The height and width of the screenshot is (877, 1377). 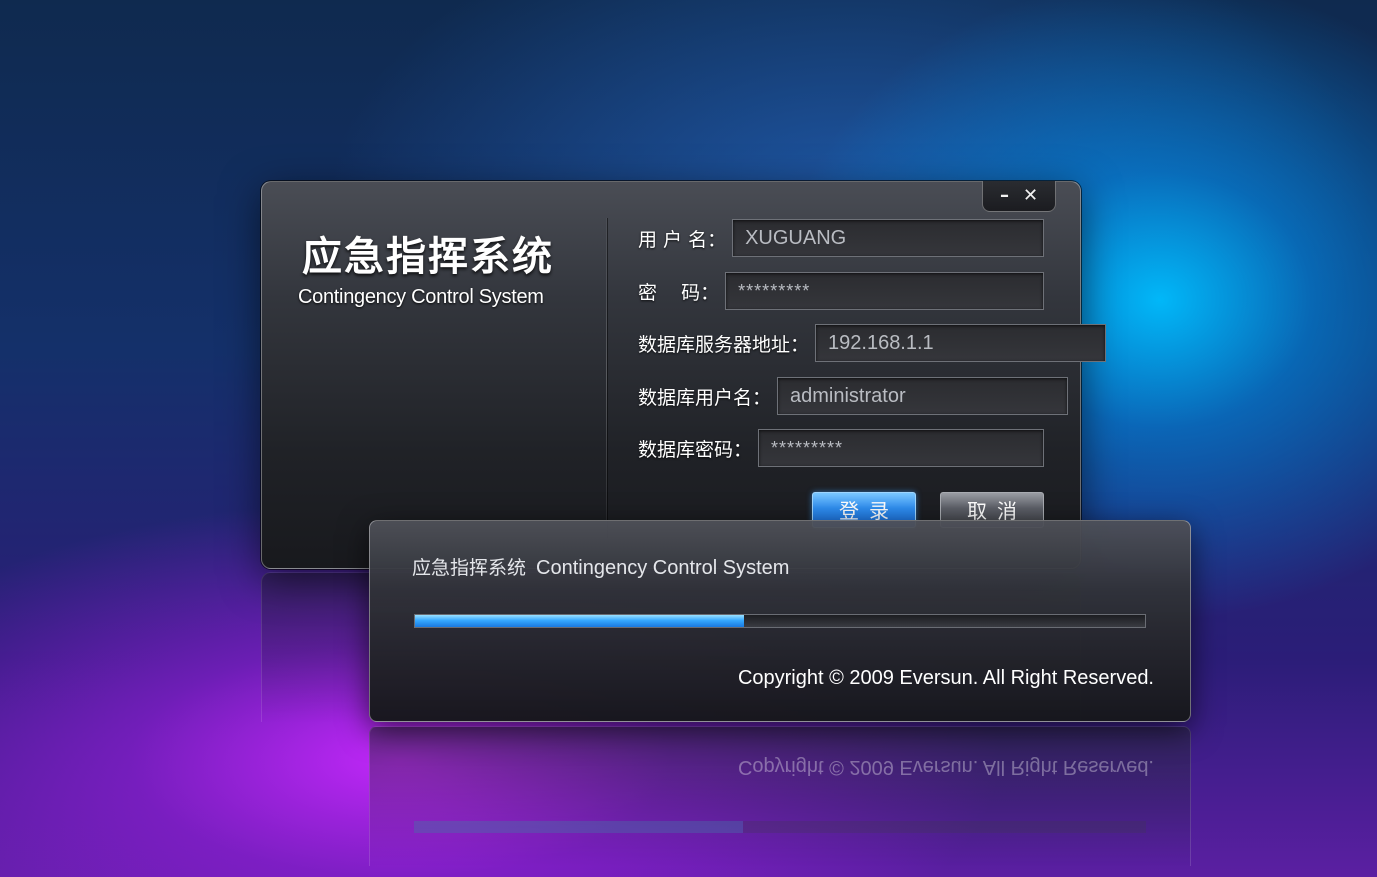 I want to click on db-user-label: 数据库用户名：, so click(x=705, y=397).